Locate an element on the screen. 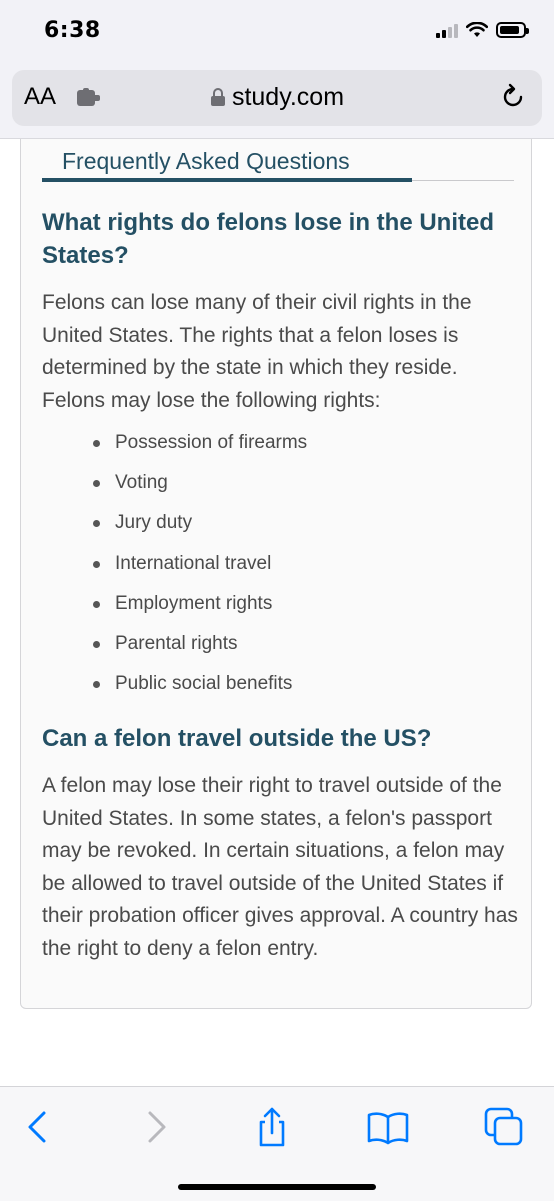  lock-icon is located at coordinates (217, 97).